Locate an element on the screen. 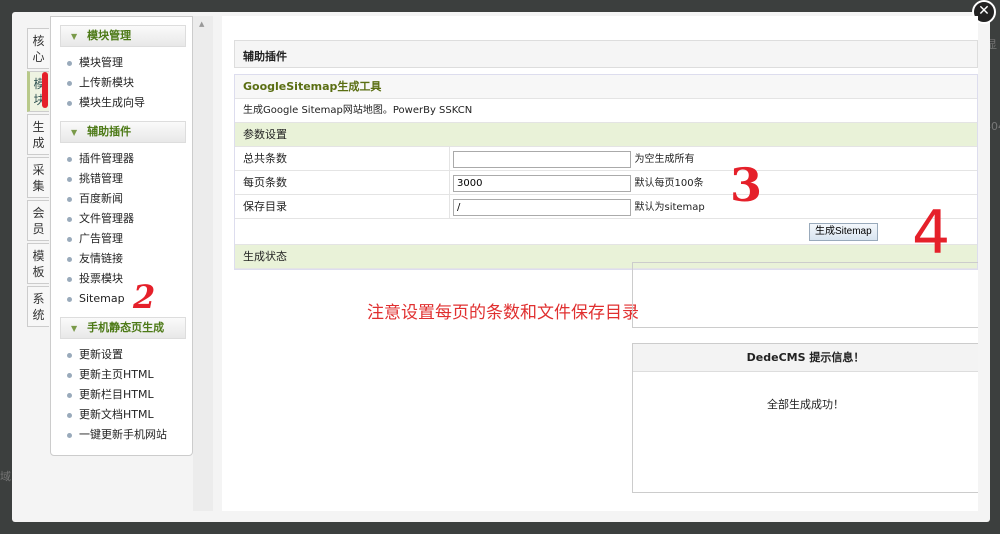 This screenshot has height=534, width=1000. menu-item-label: 挑错管理 is located at coordinates (101, 178).